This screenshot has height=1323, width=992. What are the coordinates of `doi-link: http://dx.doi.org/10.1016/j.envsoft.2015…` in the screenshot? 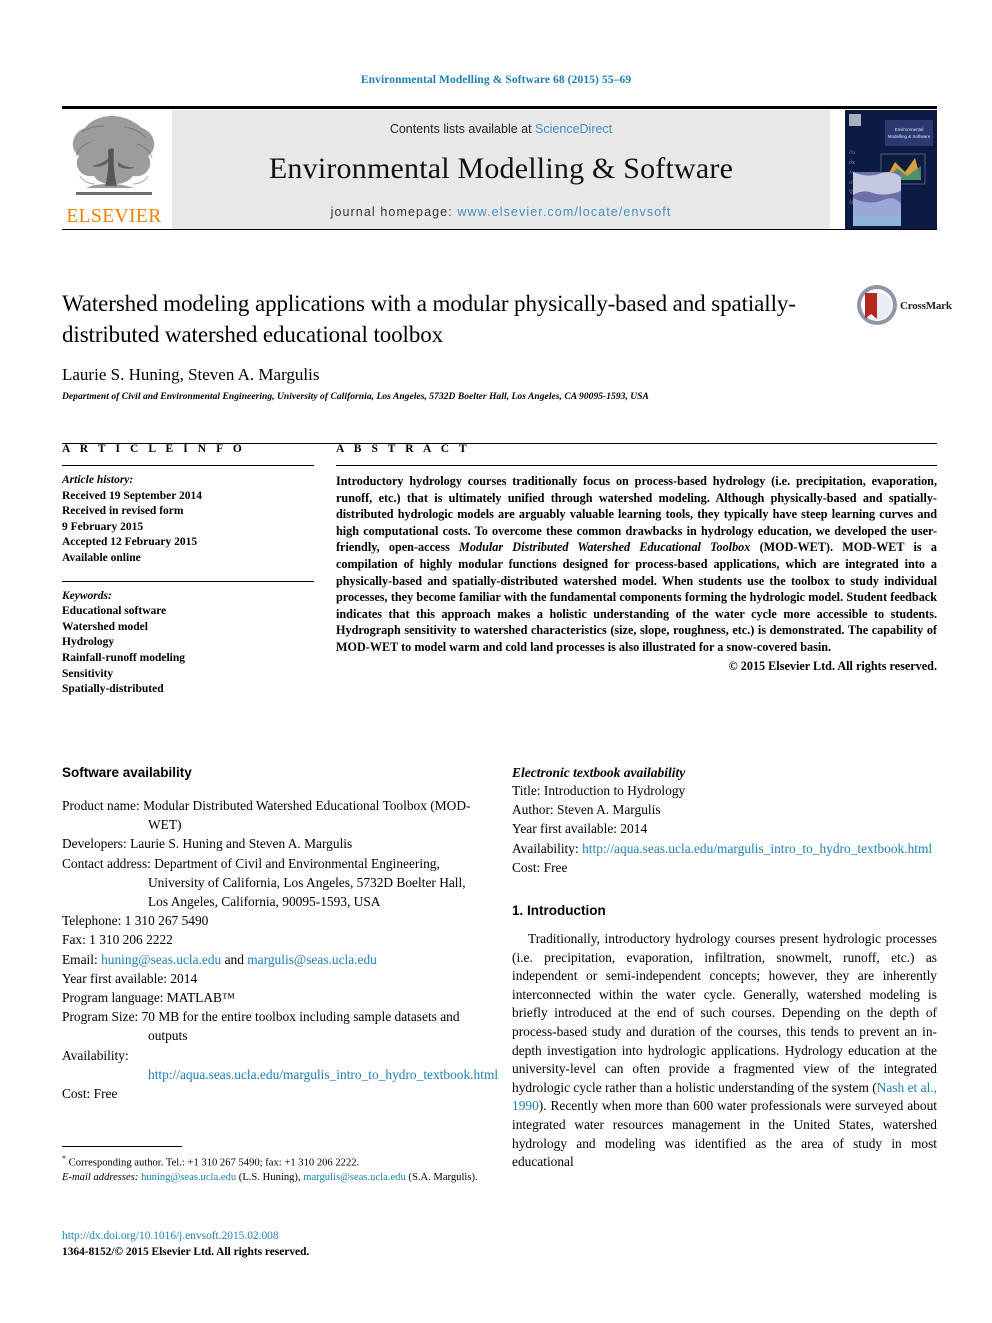 It's located at (272, 1236).